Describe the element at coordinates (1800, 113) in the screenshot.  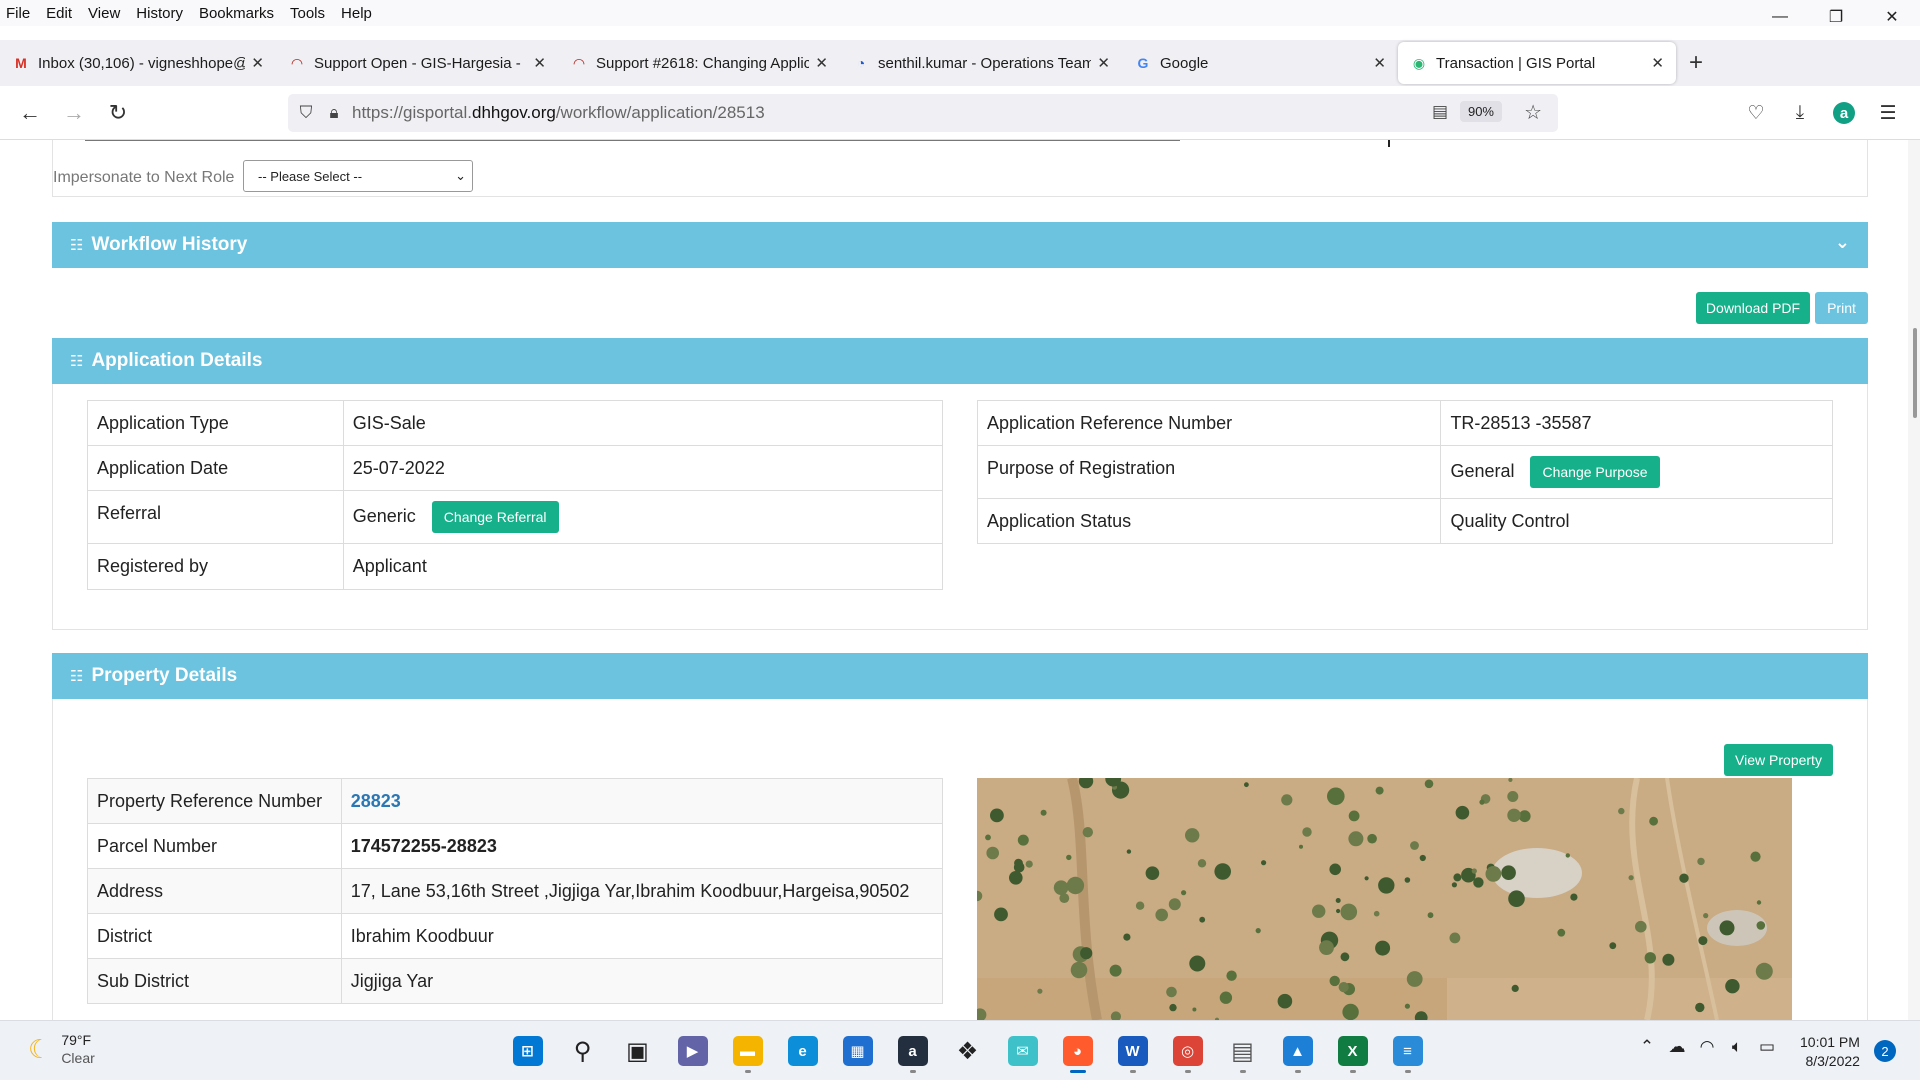
I see `downloads-icon: ⤓` at that location.